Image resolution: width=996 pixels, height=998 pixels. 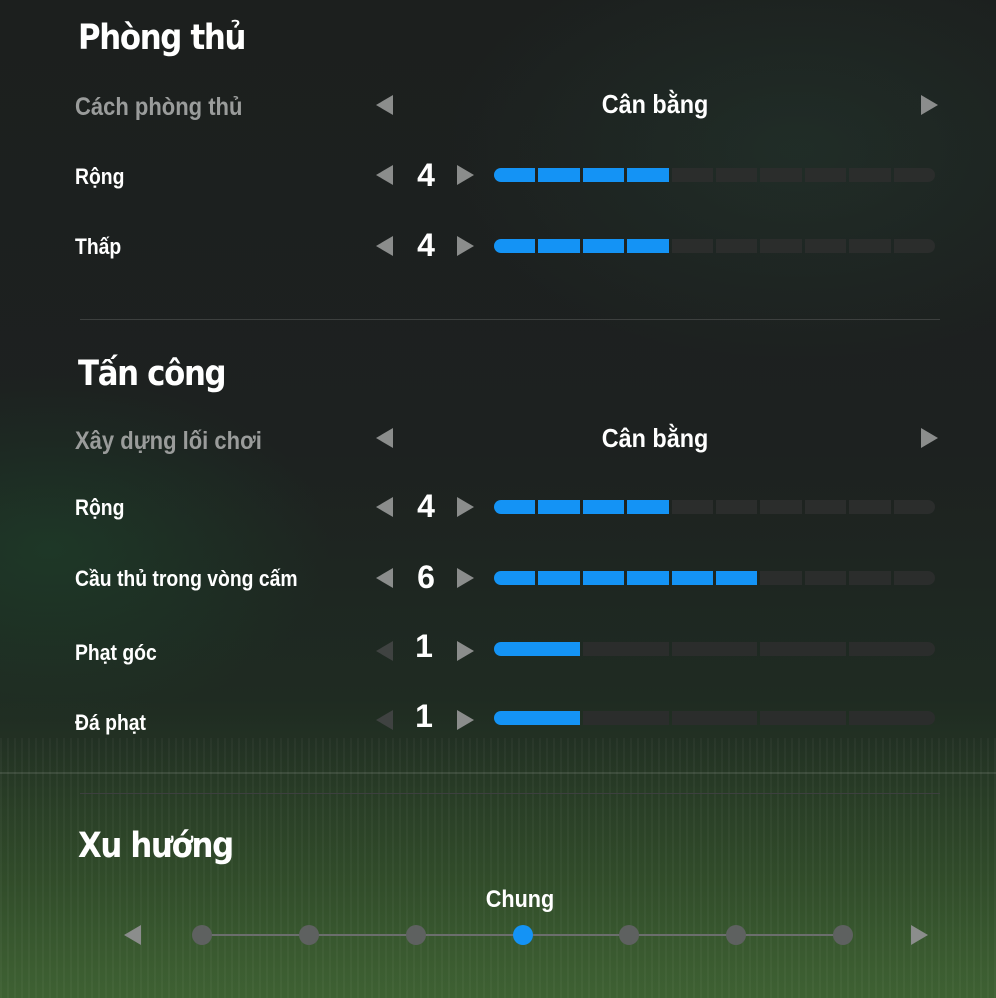 I want to click on attack-players-in-box-value: 6, so click(x=426, y=577).